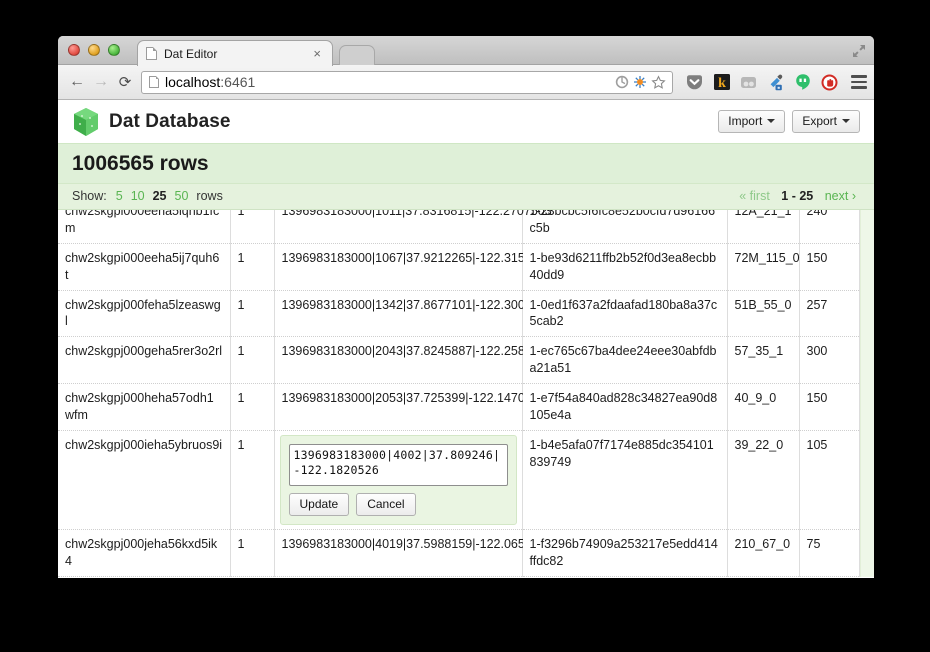 The width and height of the screenshot is (930, 652). Describe the element at coordinates (829, 314) in the screenshot. I see `cell-number-1: 257` at that location.